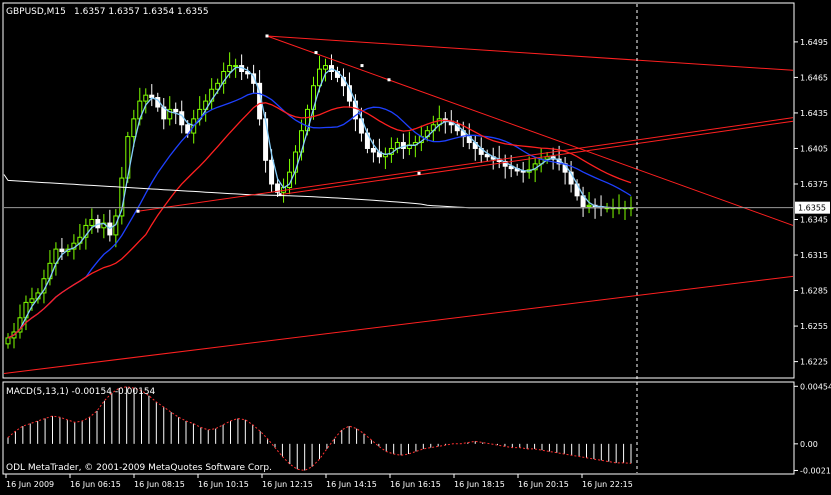  What do you see at coordinates (415, 484) in the screenshot?
I see `x-tick-label: 16 Jun 16:15` at bounding box center [415, 484].